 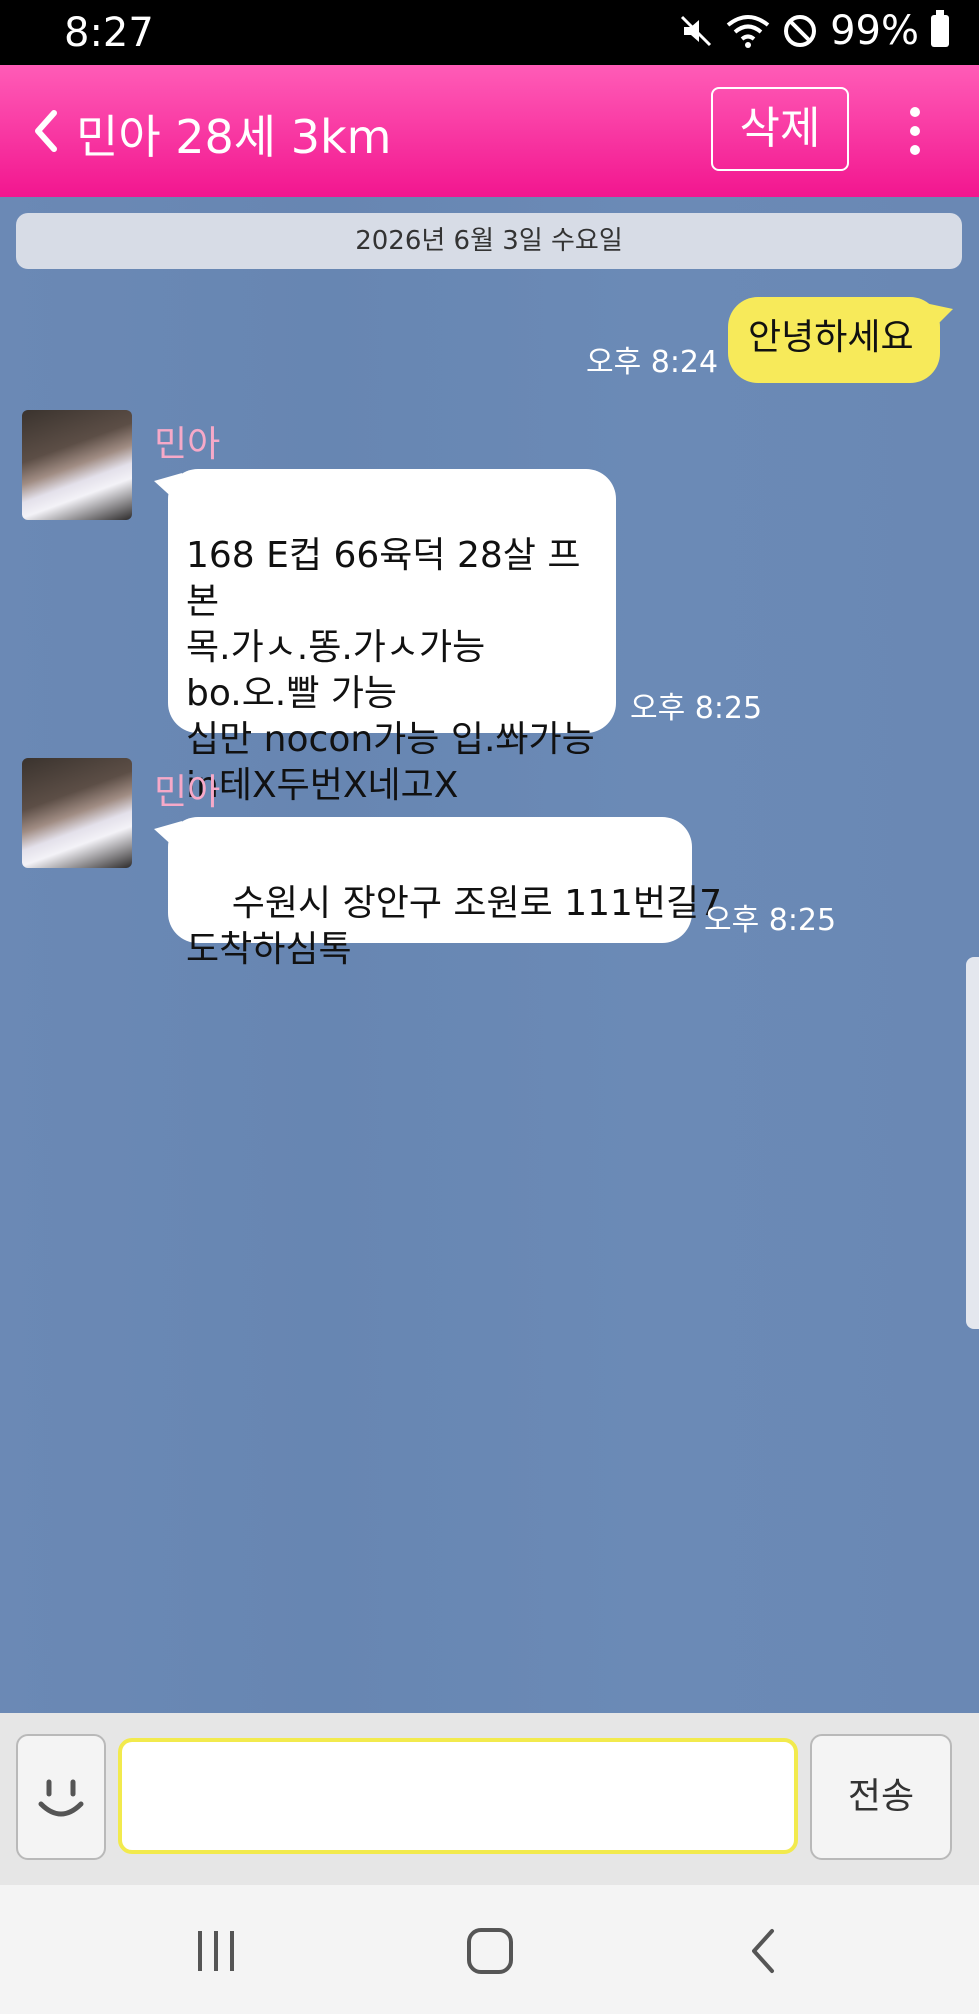 I want to click on chat-header: 민아 28세 3km 삭제, so click(x=489, y=131).